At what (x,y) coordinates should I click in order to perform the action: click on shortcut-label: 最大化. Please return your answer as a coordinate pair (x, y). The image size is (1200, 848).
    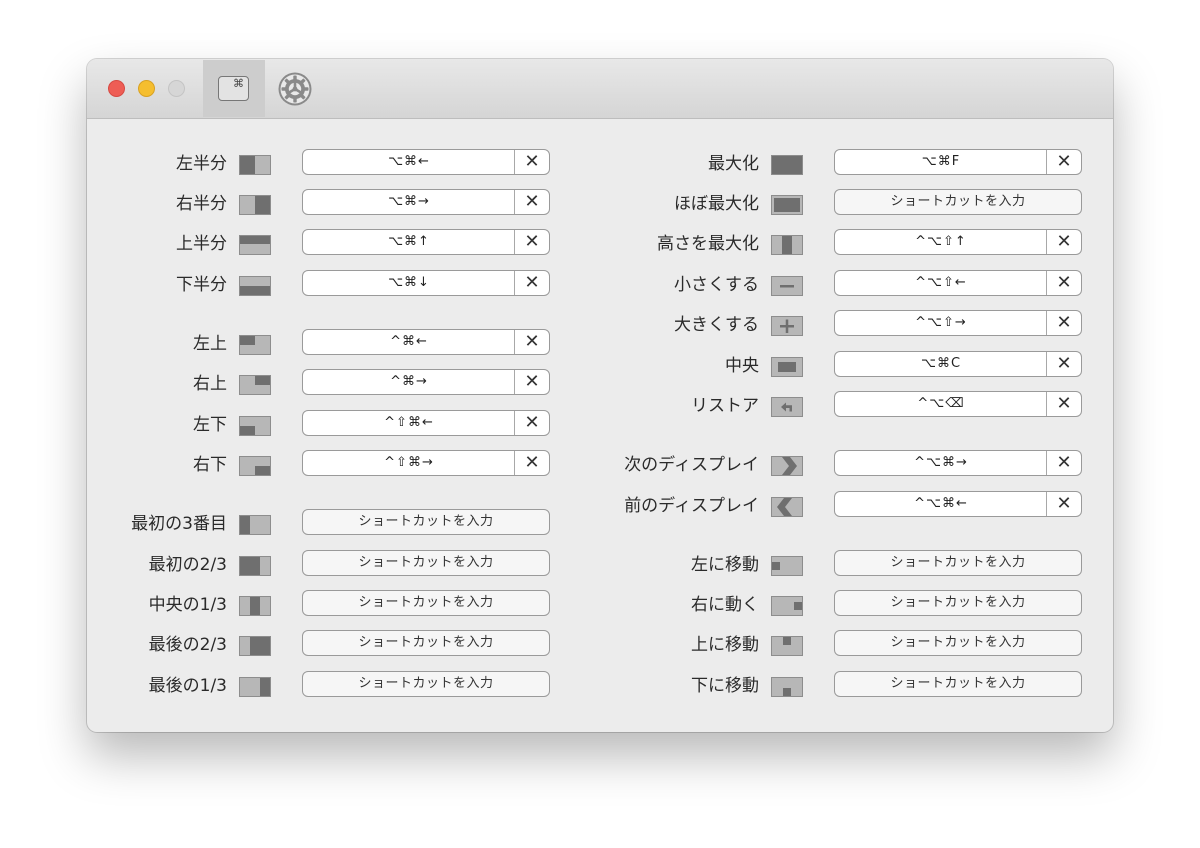
    Looking at the image, I should click on (733, 164).